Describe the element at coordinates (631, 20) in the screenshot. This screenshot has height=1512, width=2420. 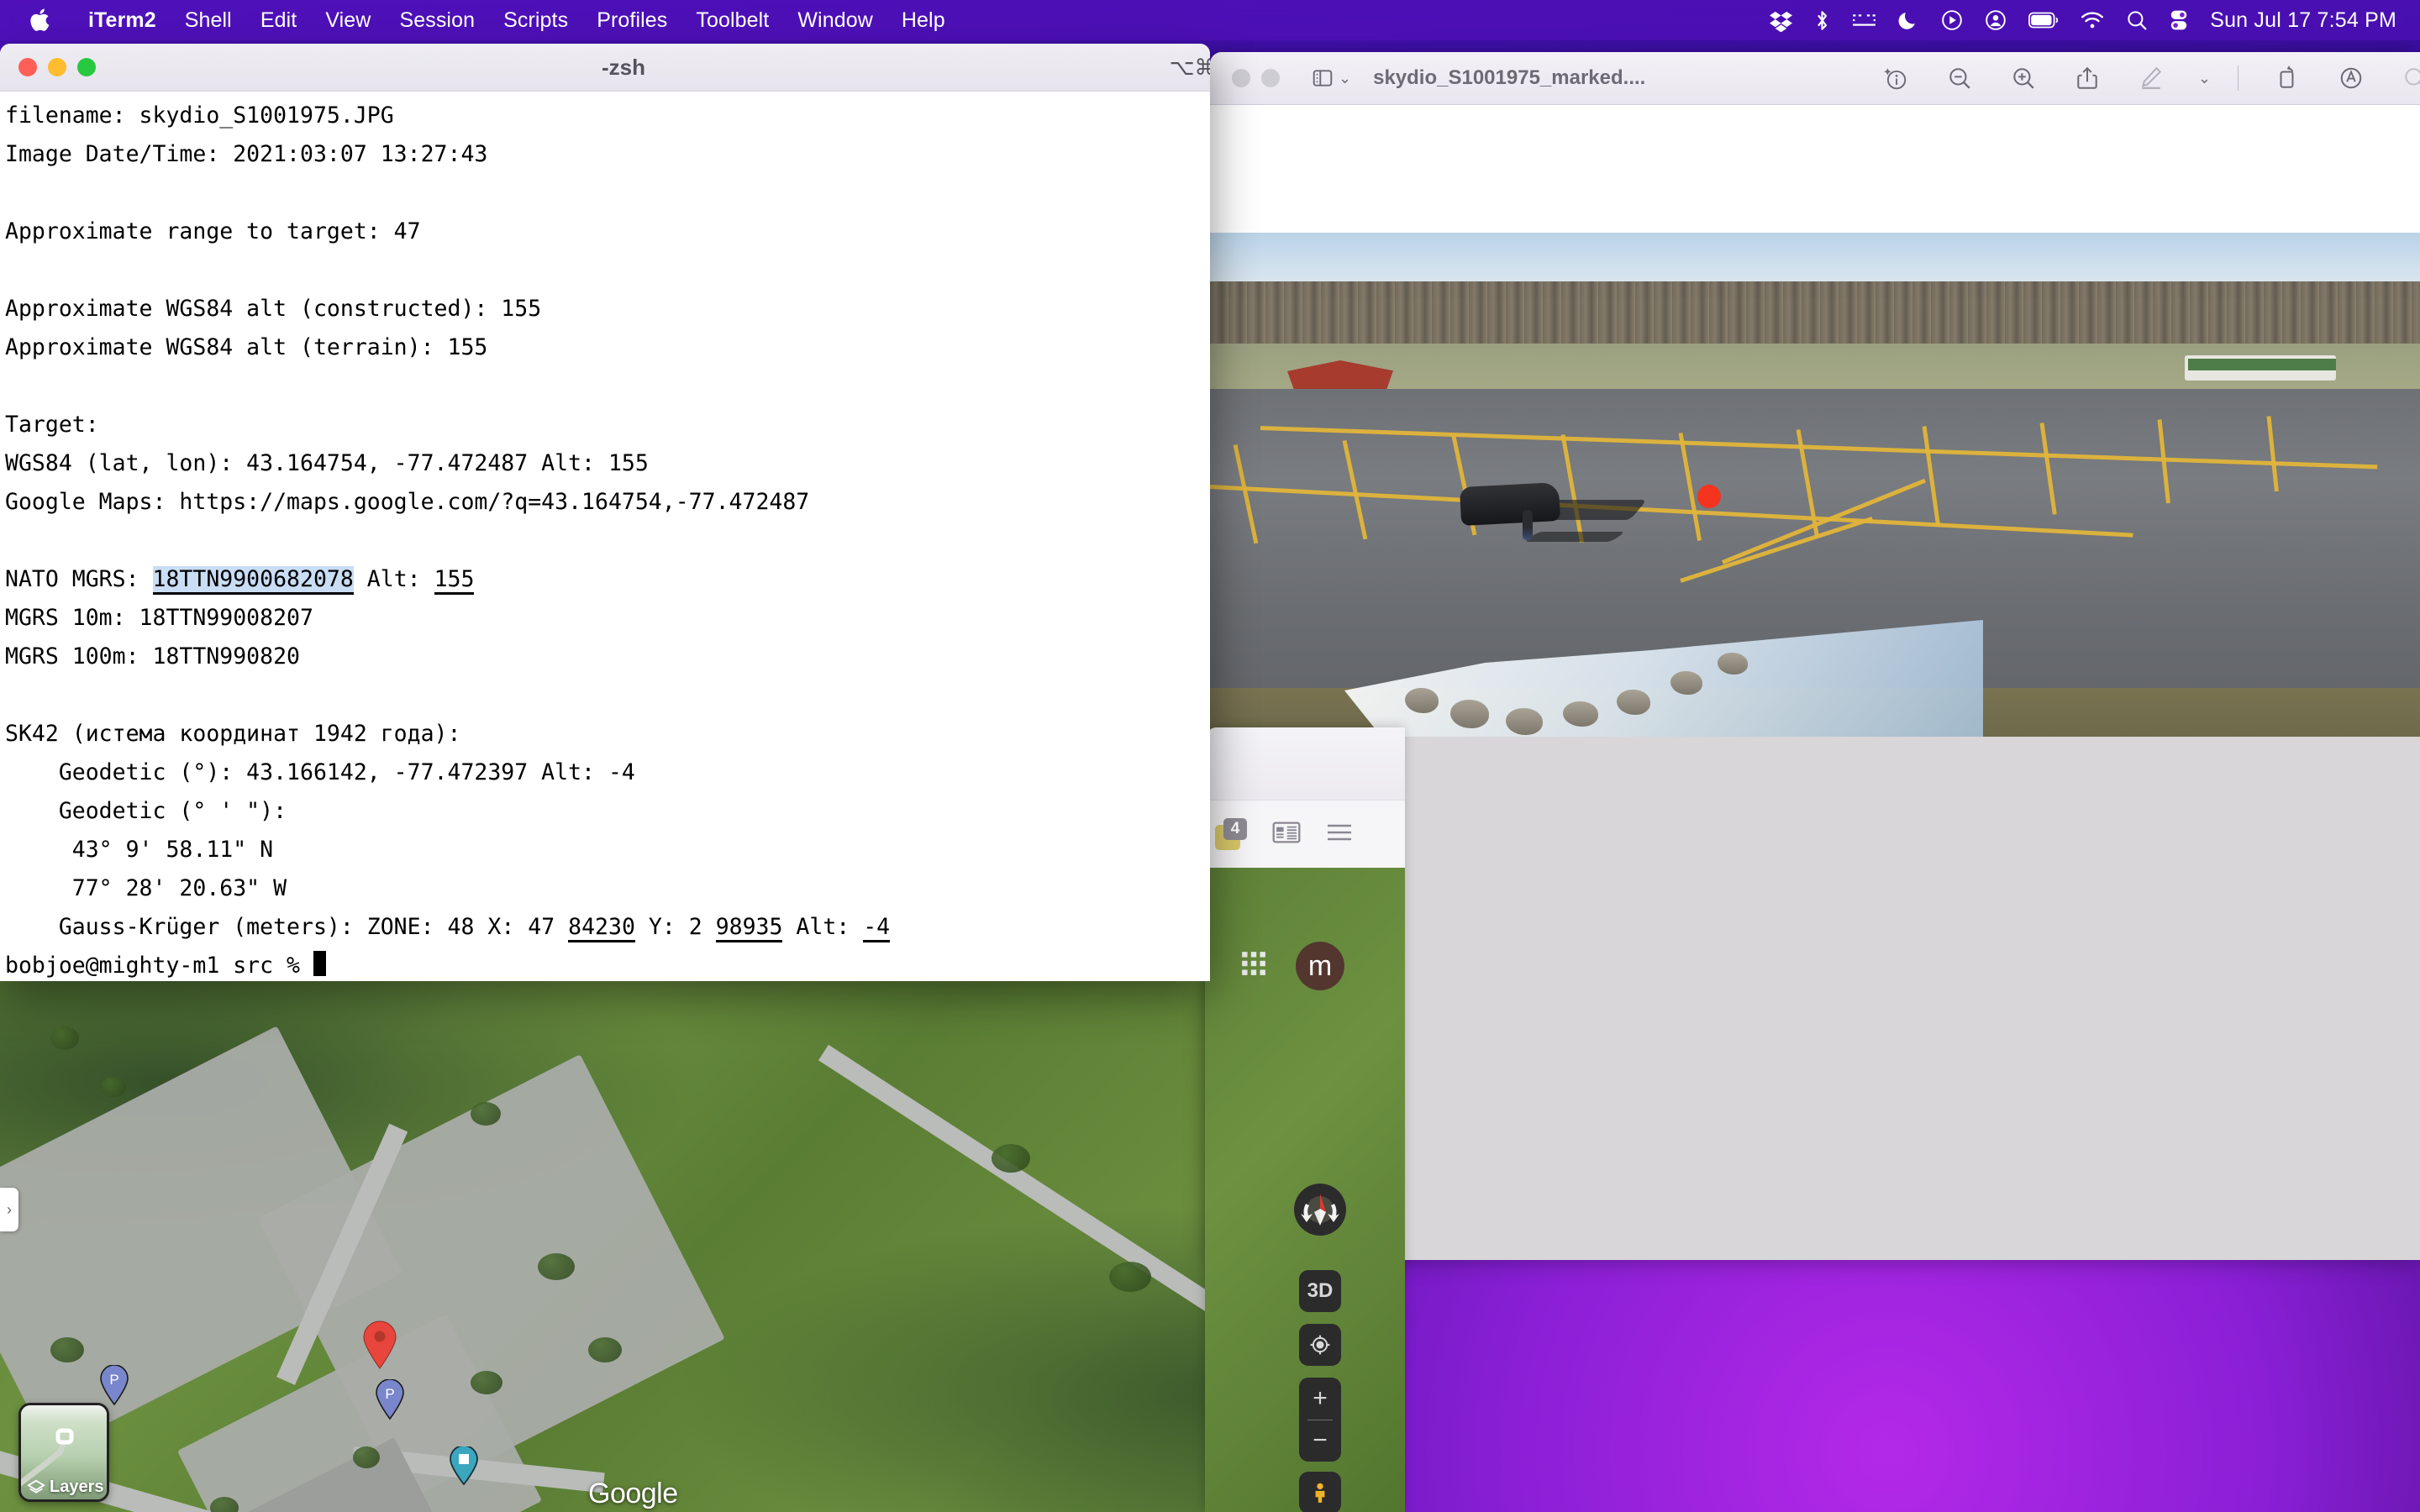
I see `menu-item-profiles: Profiles` at that location.